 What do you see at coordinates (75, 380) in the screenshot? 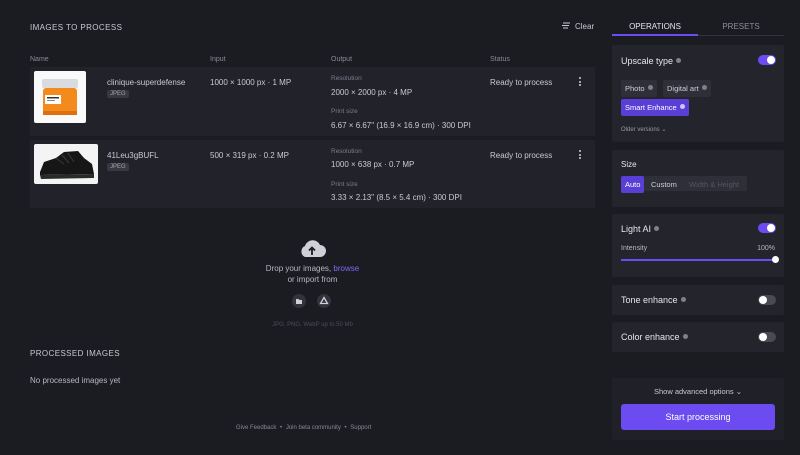
I see `processed-empty-text: No processed images yet` at bounding box center [75, 380].